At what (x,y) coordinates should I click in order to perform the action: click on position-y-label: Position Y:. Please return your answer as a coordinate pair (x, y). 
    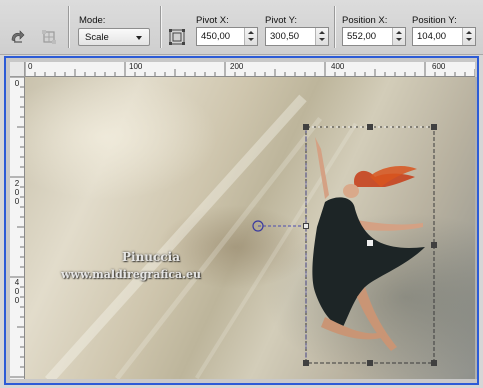
    Looking at the image, I should click on (434, 20).